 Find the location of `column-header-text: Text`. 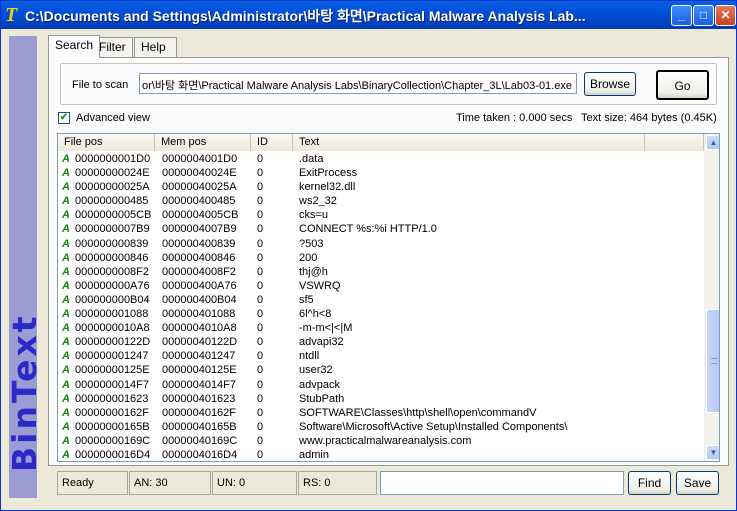

column-header-text: Text is located at coordinates (469, 142).